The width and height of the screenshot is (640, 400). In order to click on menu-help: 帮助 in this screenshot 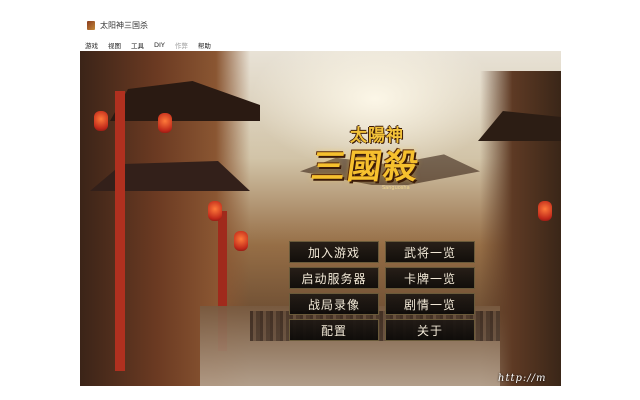, I will do `click(204, 45)`.